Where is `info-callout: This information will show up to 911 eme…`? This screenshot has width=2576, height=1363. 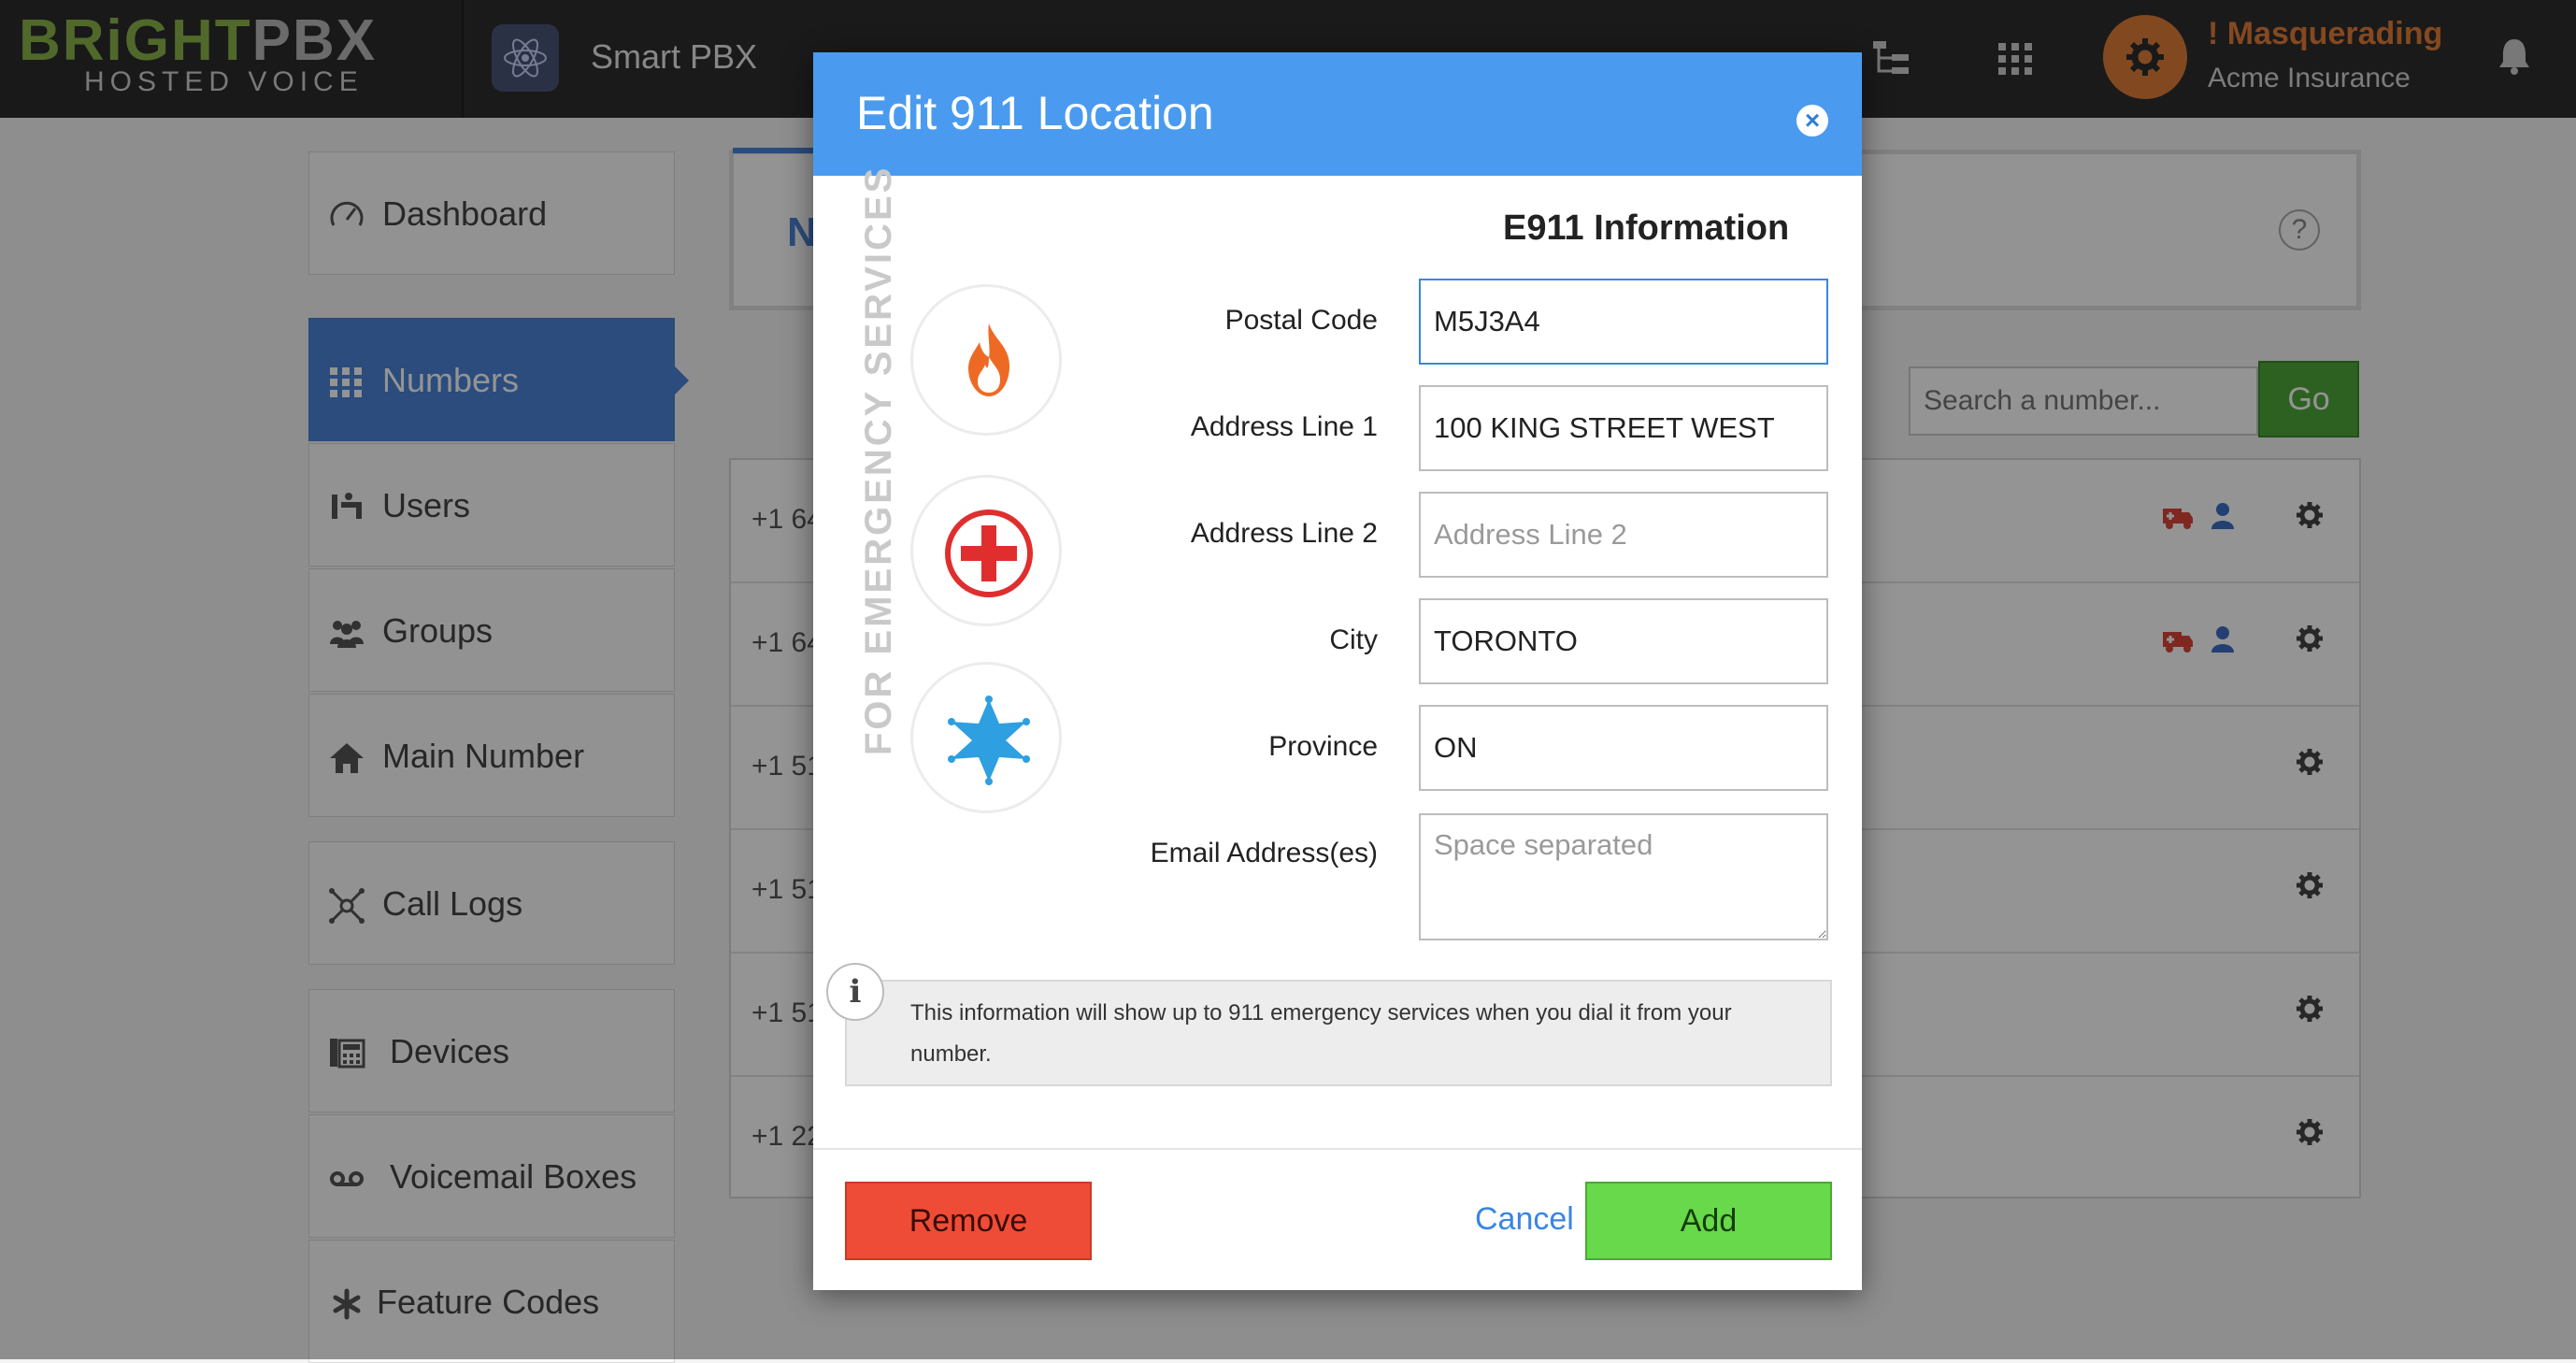 info-callout: This information will show up to 911 eme… is located at coordinates (1338, 1033).